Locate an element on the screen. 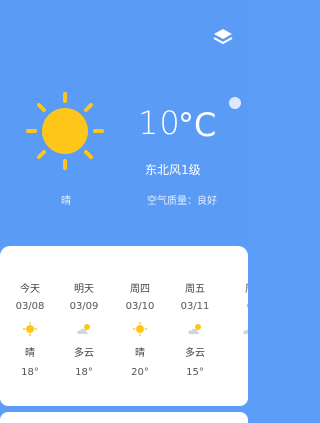  forecast-date: 03/10 is located at coordinates (140, 306).